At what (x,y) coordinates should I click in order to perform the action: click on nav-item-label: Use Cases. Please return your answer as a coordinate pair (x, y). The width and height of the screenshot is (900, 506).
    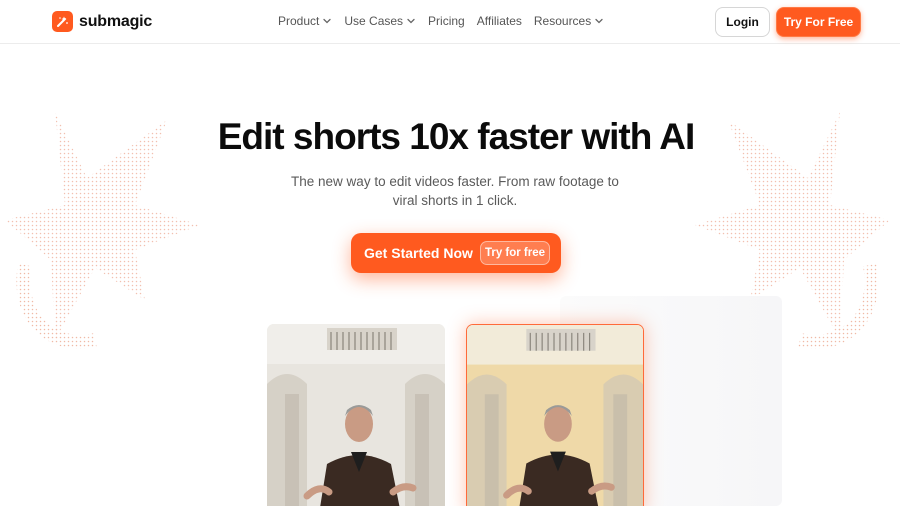
    Looking at the image, I should click on (374, 21).